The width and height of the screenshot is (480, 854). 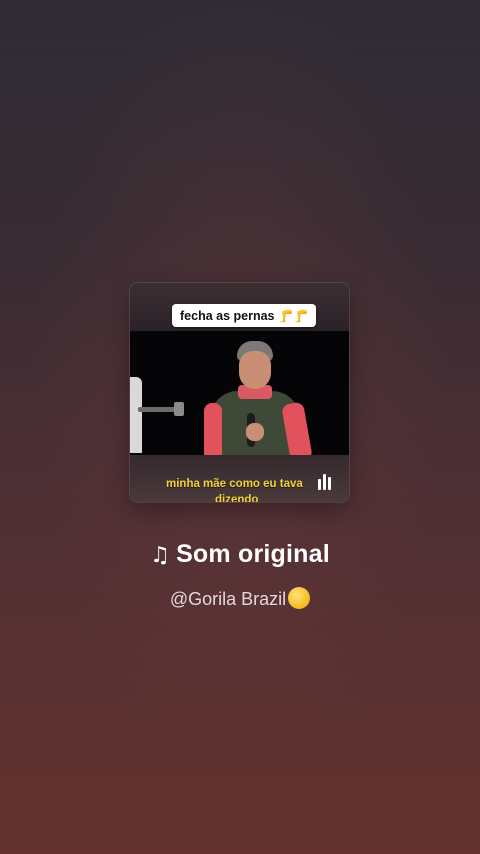 I want to click on leg-emoji-icon: 🦵🦵, so click(x=293, y=315).